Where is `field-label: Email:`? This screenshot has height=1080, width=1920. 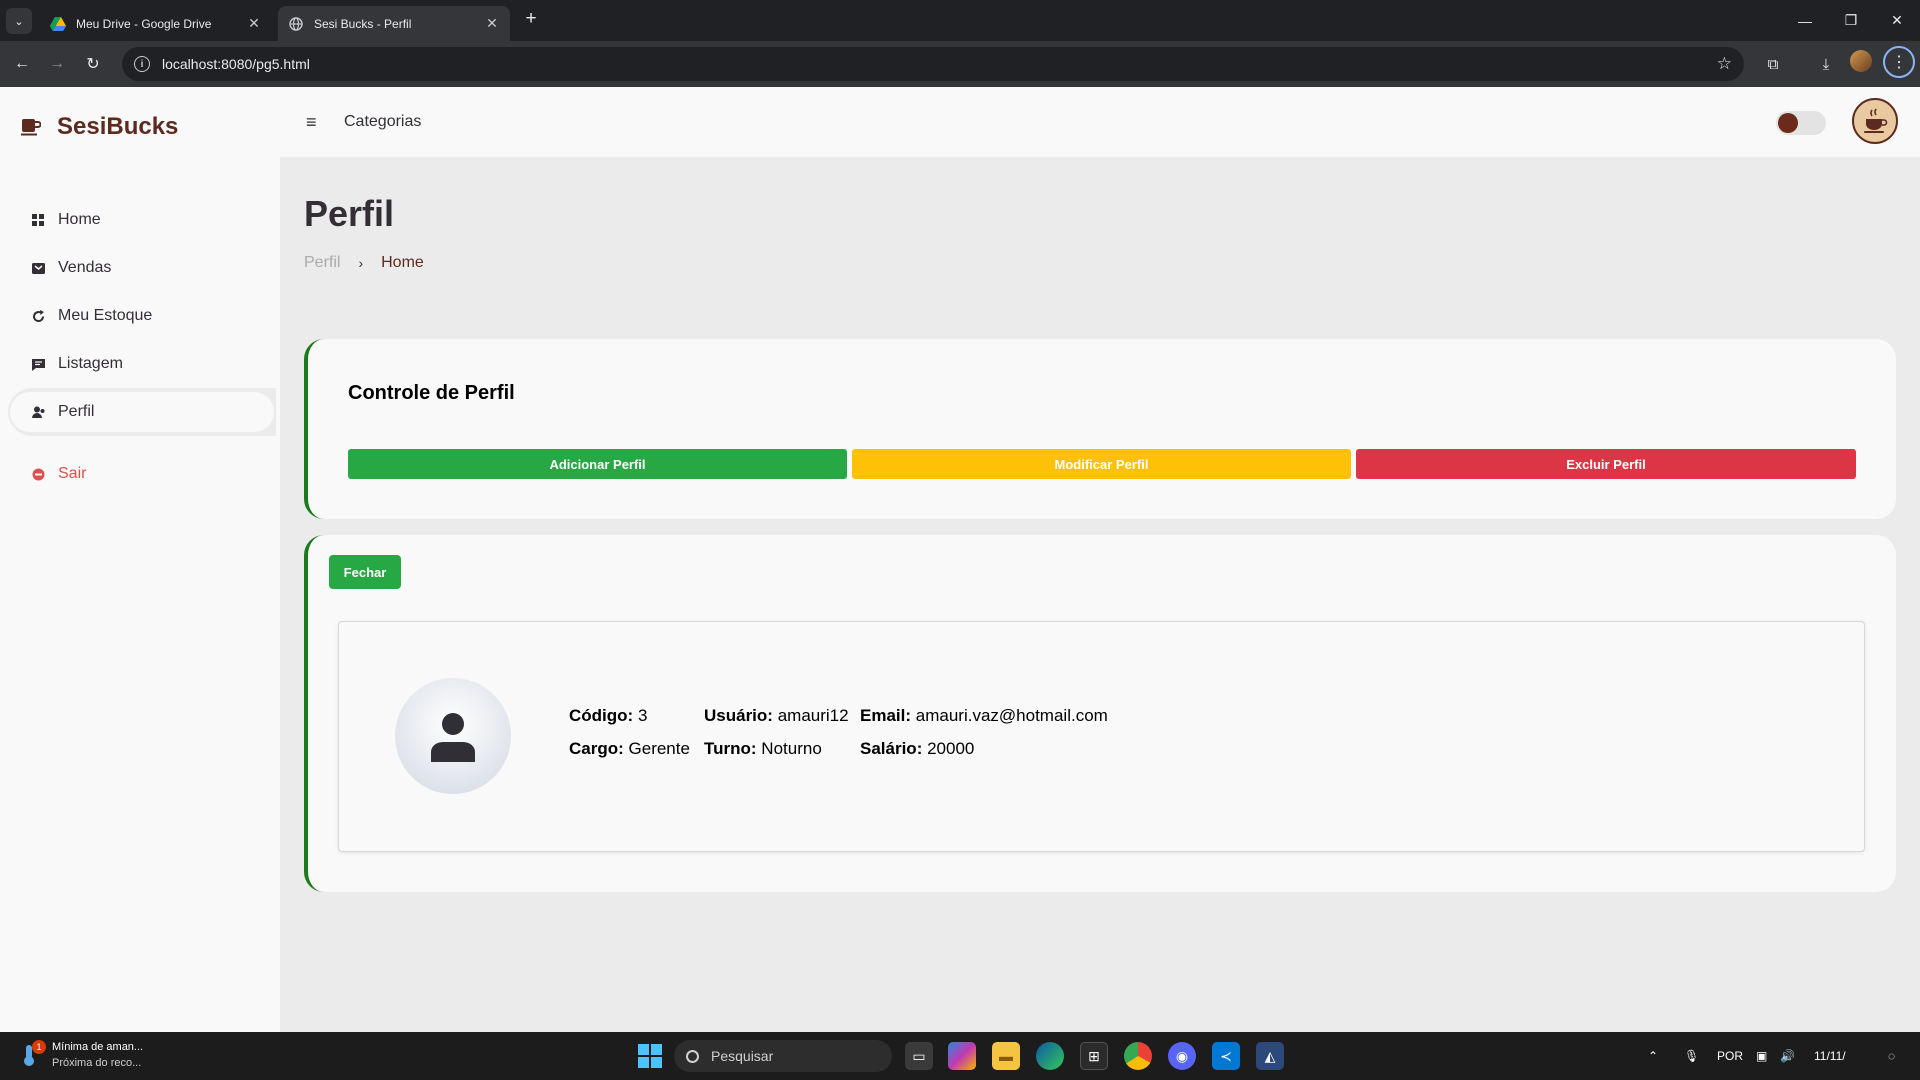
field-label: Email: is located at coordinates (886, 715).